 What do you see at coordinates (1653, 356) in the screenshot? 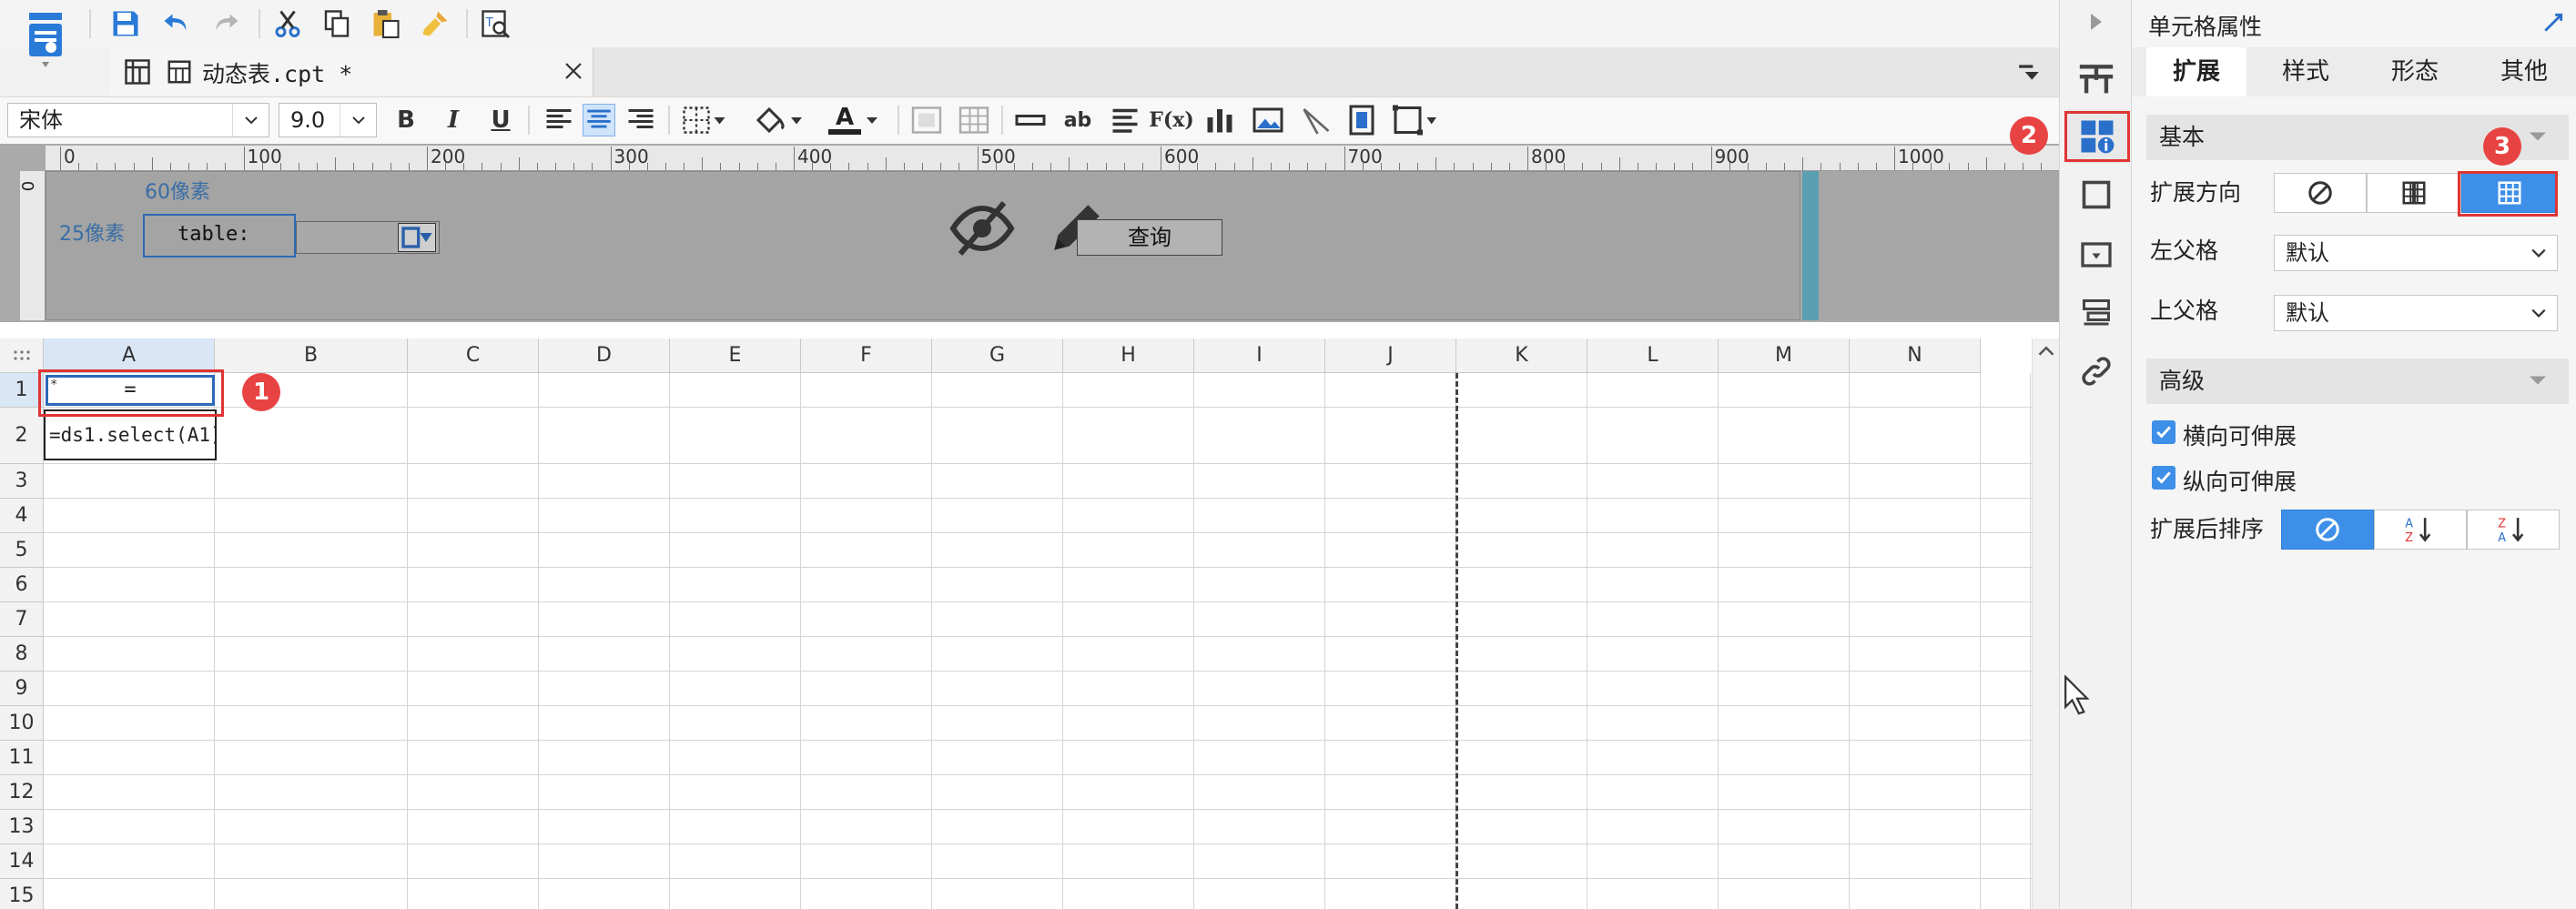
I see `column-header-l: L` at bounding box center [1653, 356].